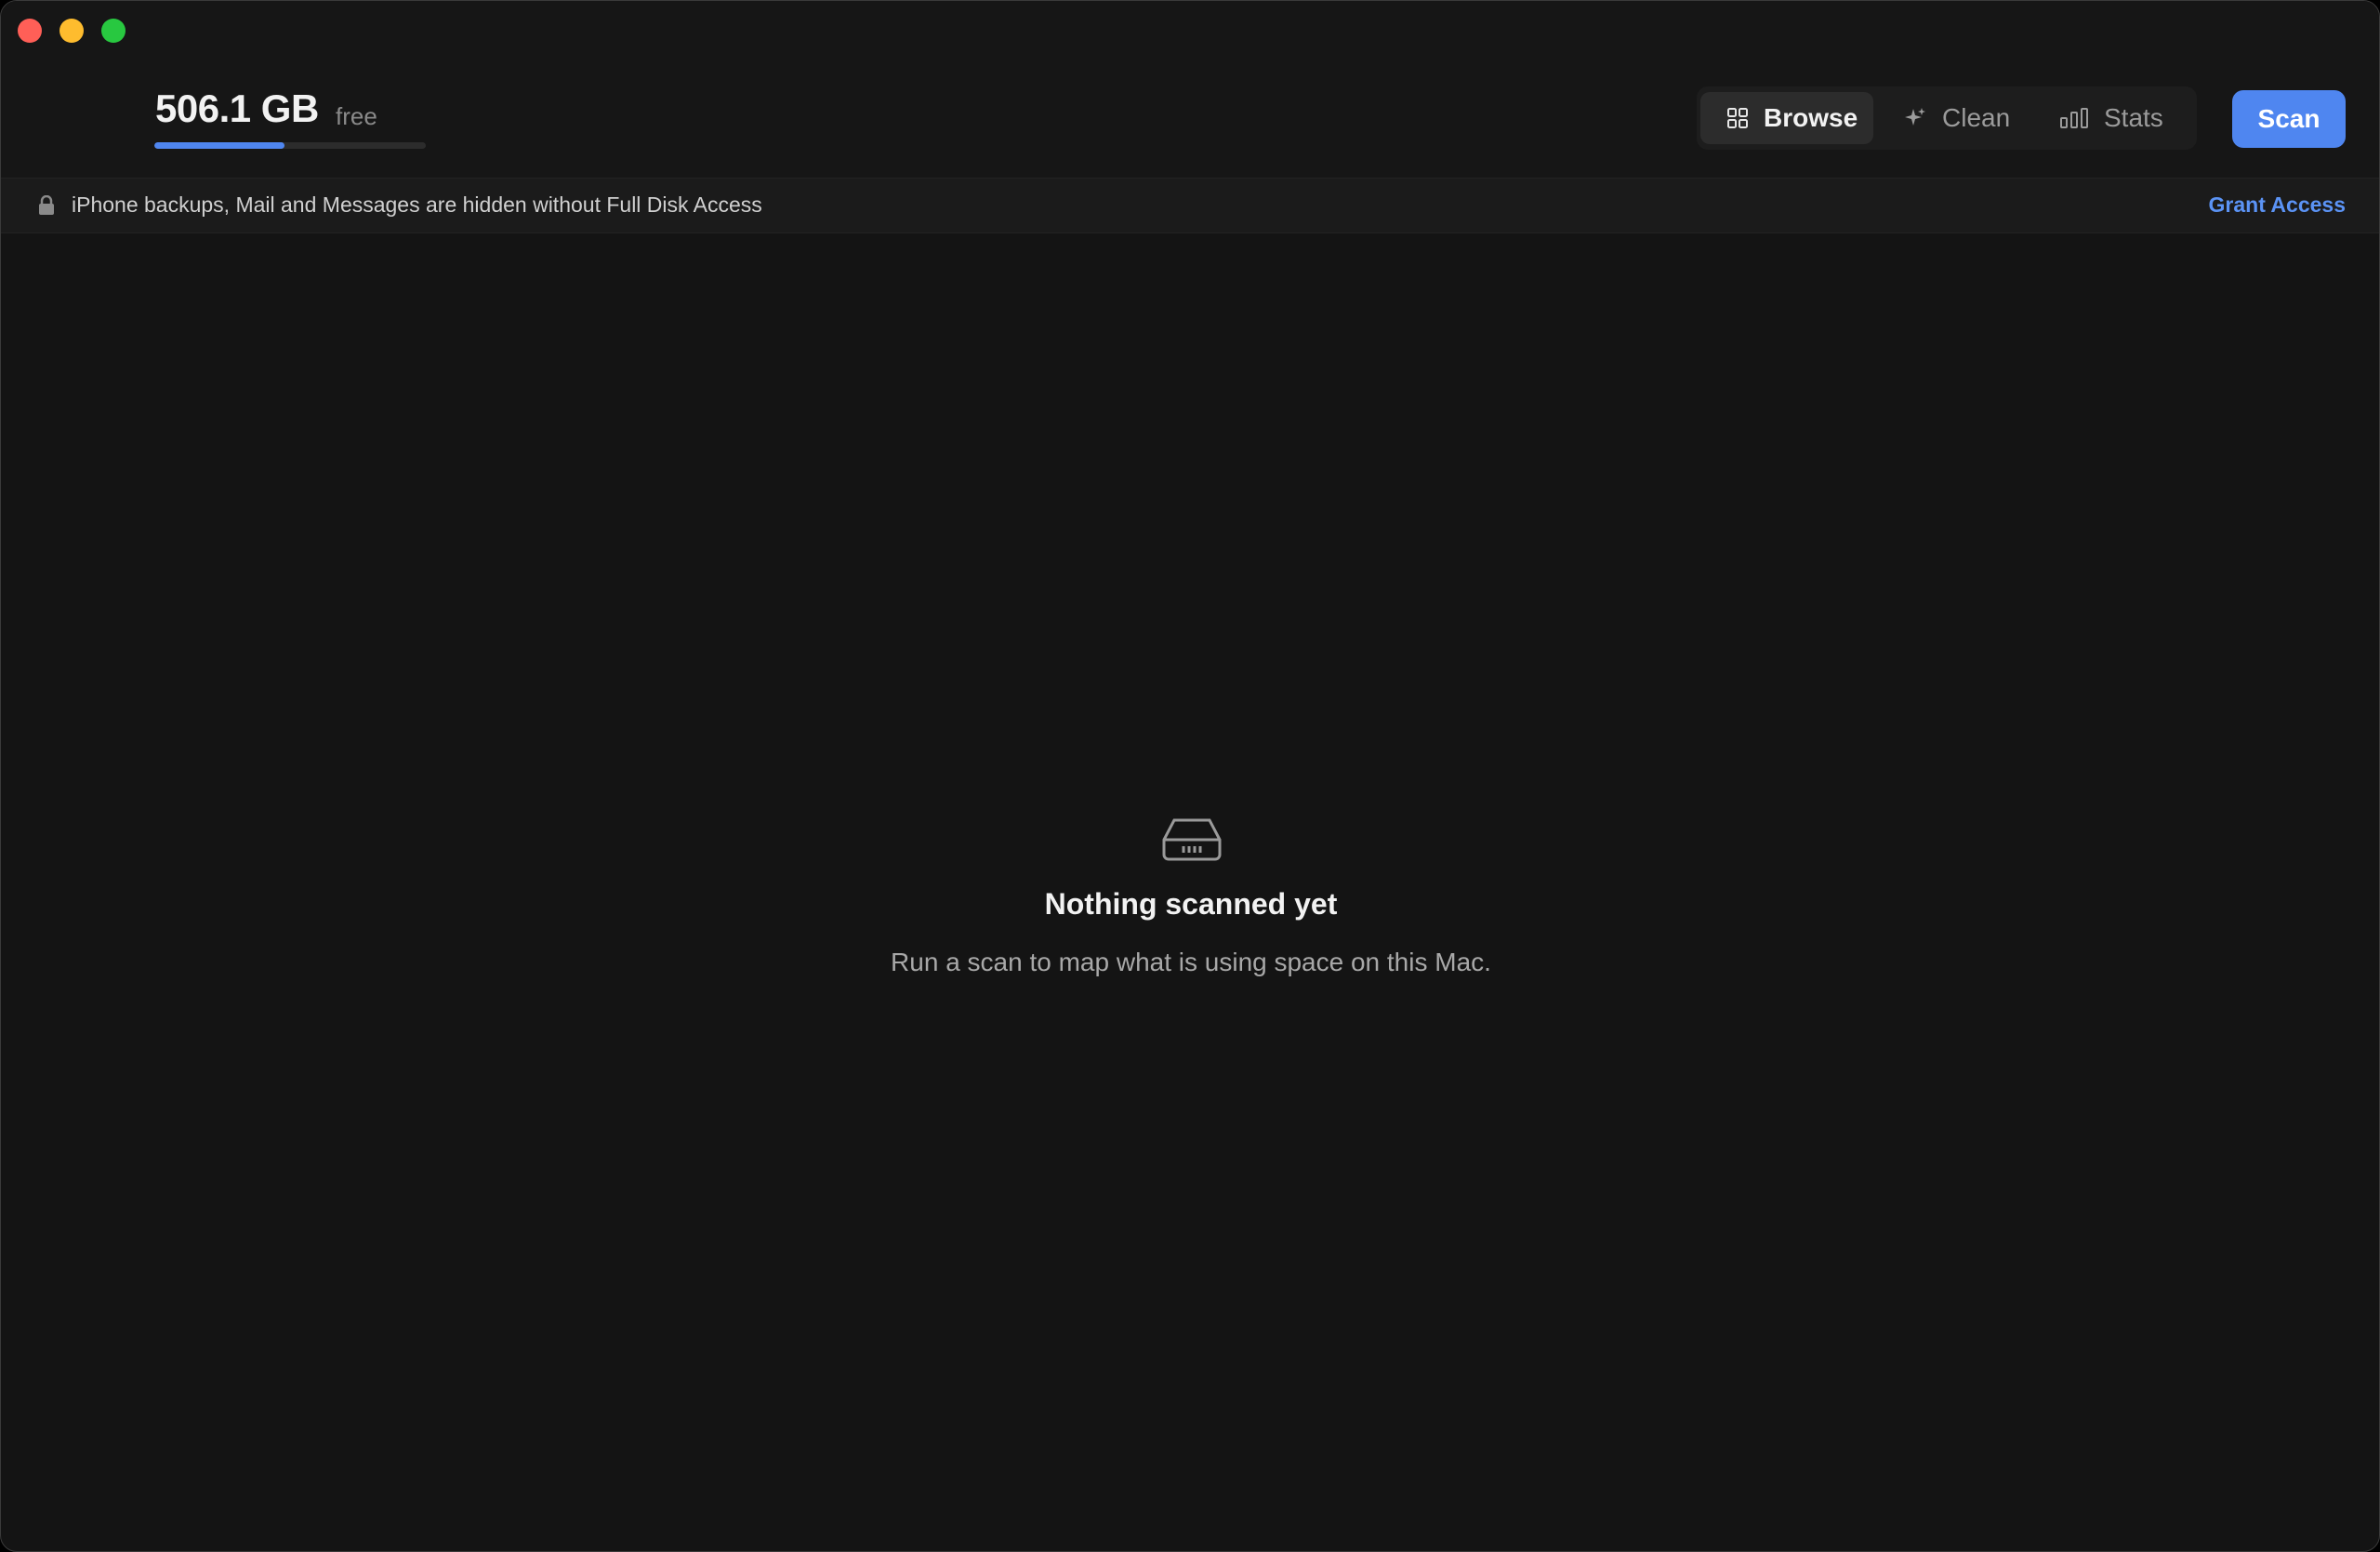  What do you see at coordinates (1191, 904) in the screenshot?
I see `empty-state-title: Nothing scanned yet` at bounding box center [1191, 904].